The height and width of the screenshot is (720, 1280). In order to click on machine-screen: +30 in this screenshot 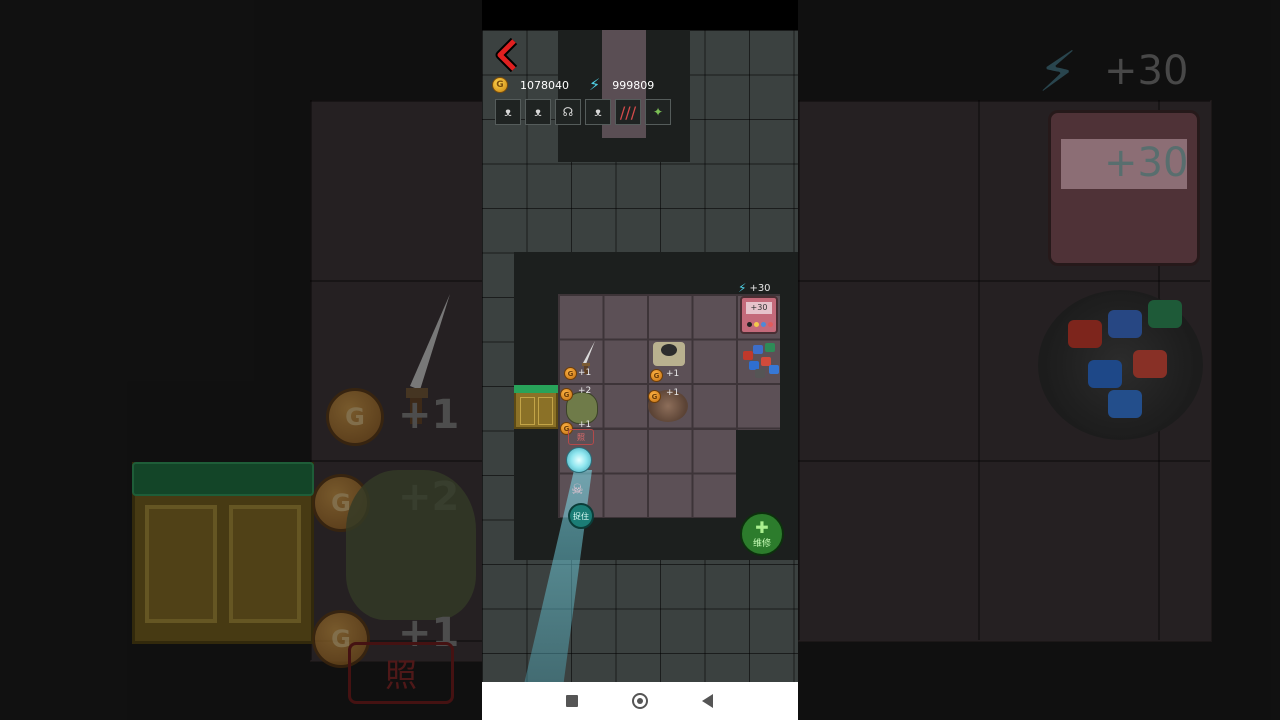, I will do `click(759, 308)`.